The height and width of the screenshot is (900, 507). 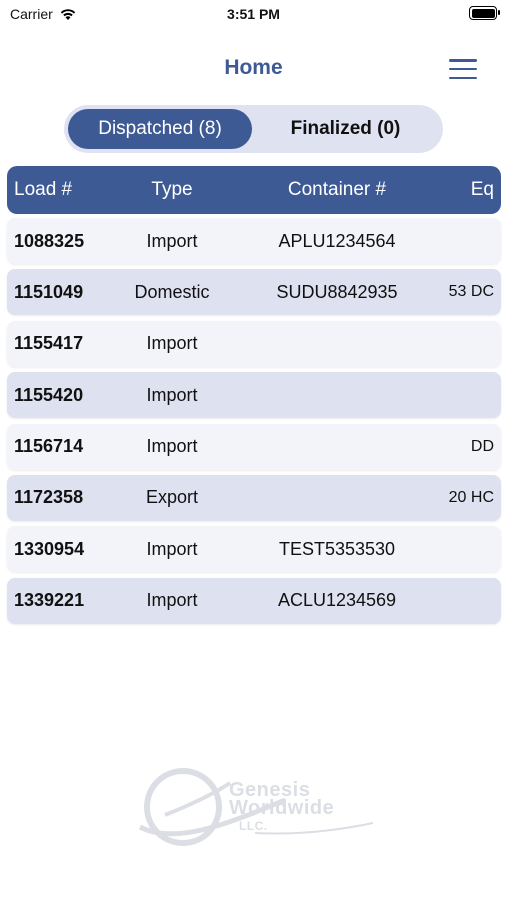 What do you see at coordinates (345, 129) in the screenshot?
I see `tab-finalized: Finalized (0)` at bounding box center [345, 129].